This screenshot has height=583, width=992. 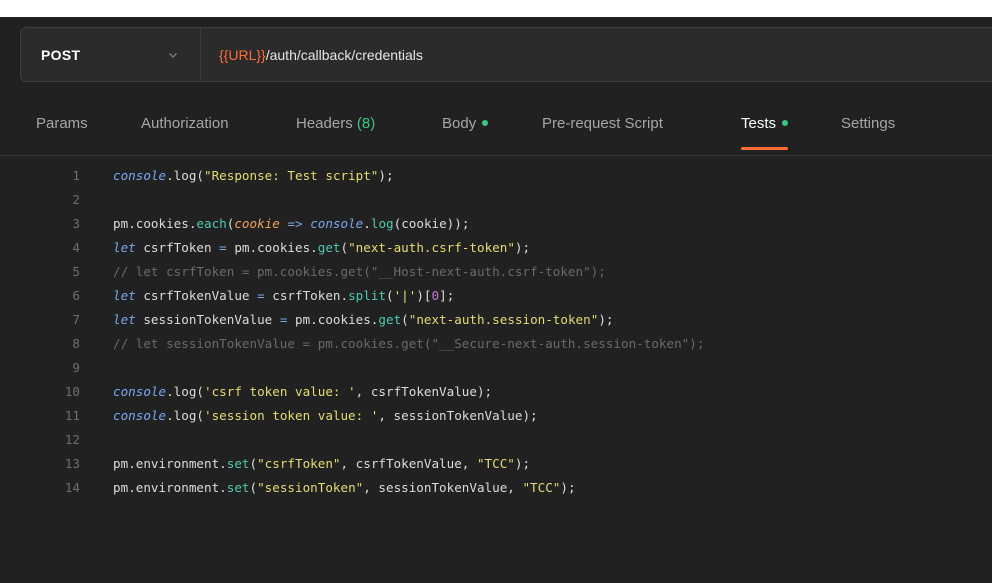 I want to click on code-token: "next-auth.csrf-token", so click(x=431, y=247).